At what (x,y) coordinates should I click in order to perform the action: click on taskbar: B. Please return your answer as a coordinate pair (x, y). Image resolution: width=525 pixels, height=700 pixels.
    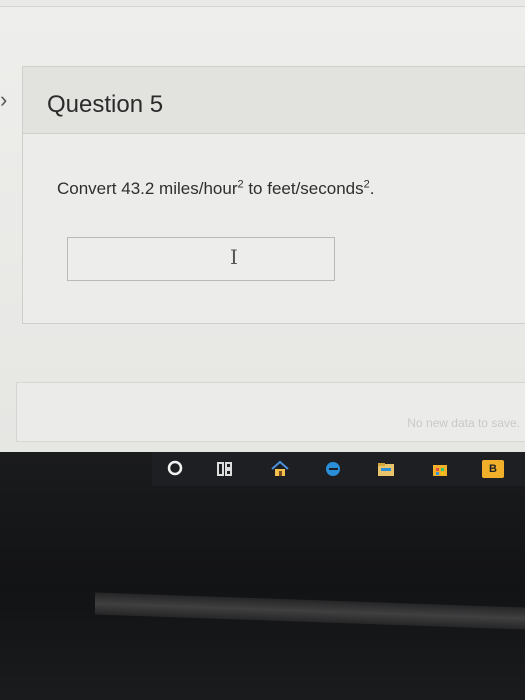
    Looking at the image, I should click on (338, 469).